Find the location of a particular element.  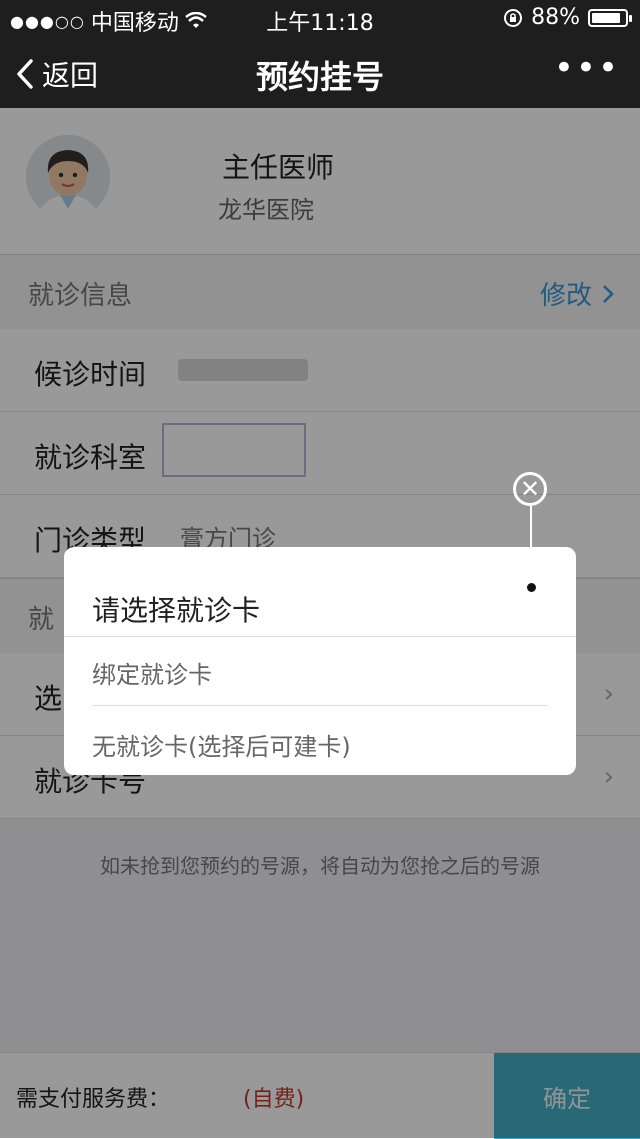

close-icon: ✕ is located at coordinates (530, 489).